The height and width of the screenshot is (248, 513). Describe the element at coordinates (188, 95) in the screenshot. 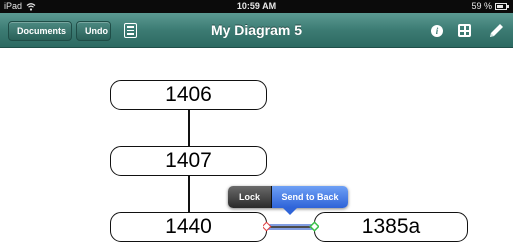

I see `node-1406: 1406` at that location.